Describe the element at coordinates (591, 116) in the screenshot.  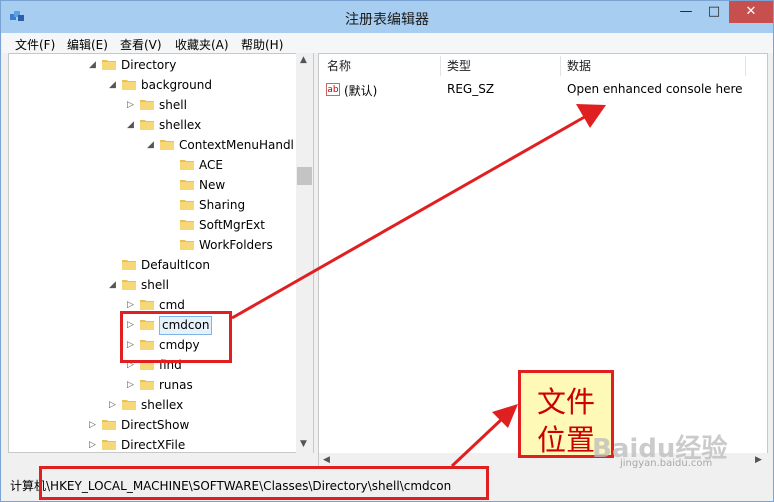
I see `arrow-head-icon` at that location.